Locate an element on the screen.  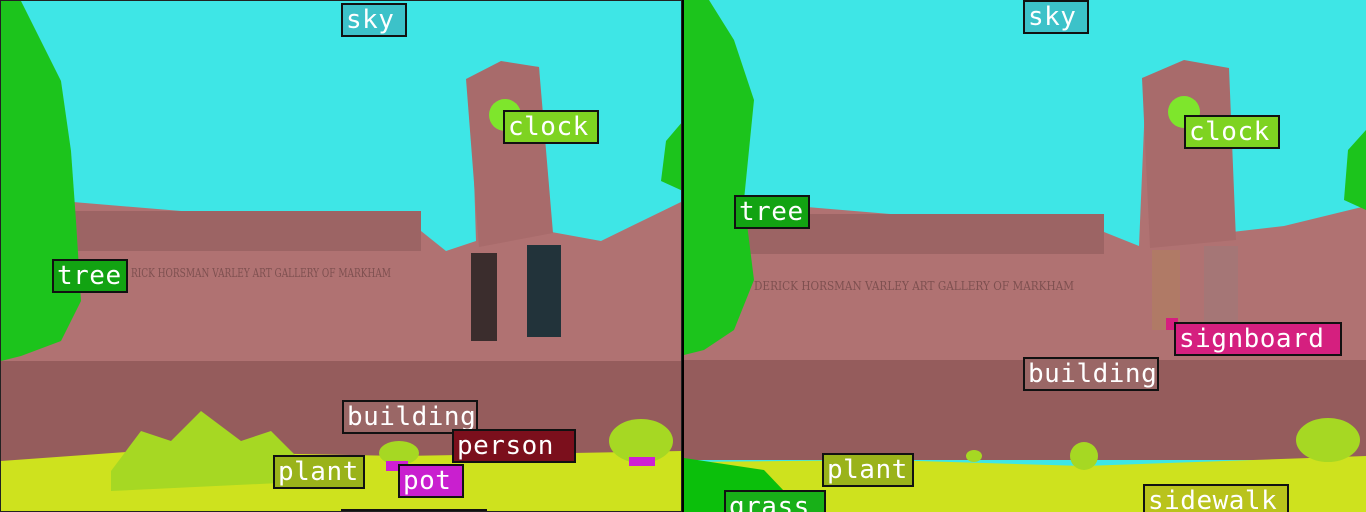
left-label-pot: pot is located at coordinates (431, 481).